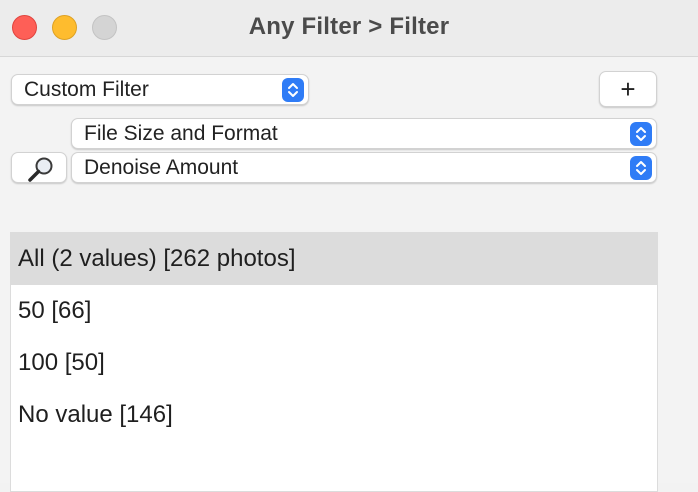  Describe the element at coordinates (334, 259) in the screenshot. I see `list-item: All (2 values) [262 photos]` at that location.